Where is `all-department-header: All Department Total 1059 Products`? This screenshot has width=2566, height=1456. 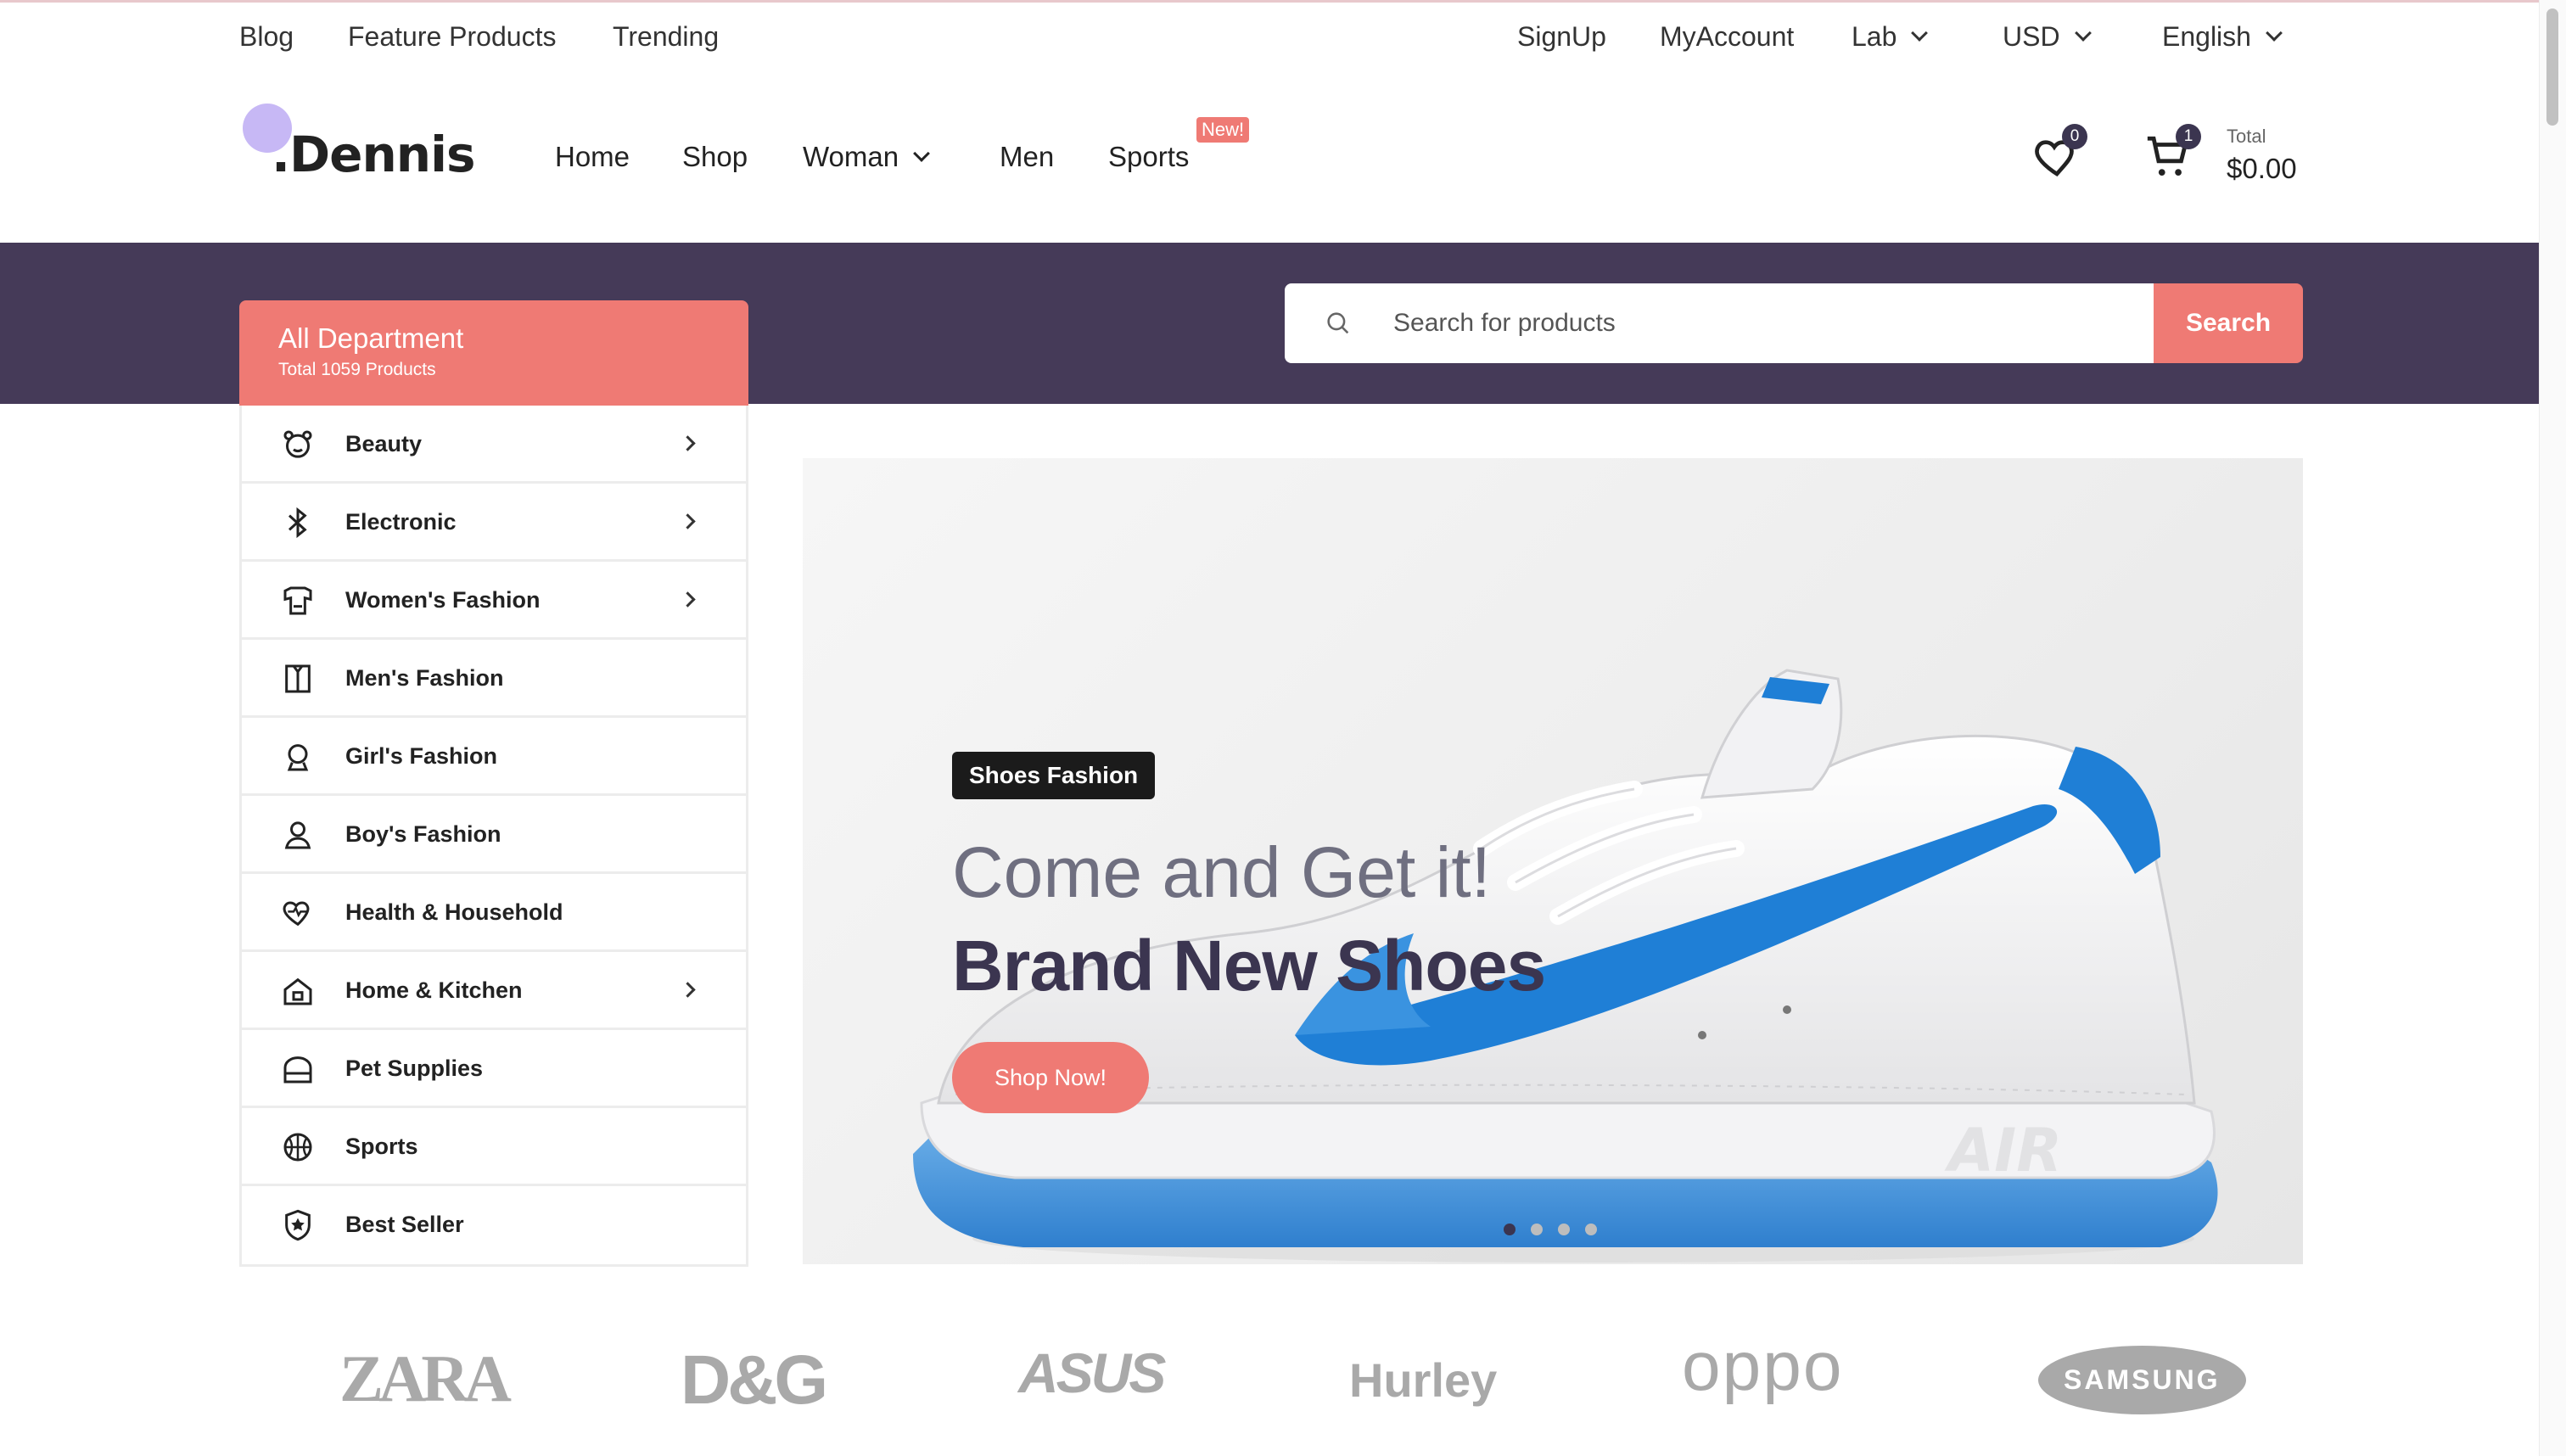 all-department-header: All Department Total 1059 Products is located at coordinates (493, 353).